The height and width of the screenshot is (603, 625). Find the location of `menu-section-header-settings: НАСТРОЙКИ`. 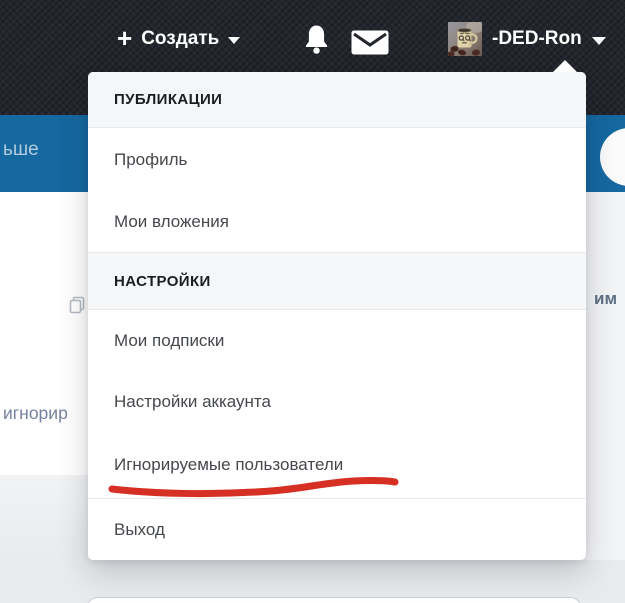

menu-section-header-settings: НАСТРОЙКИ is located at coordinates (337, 281).